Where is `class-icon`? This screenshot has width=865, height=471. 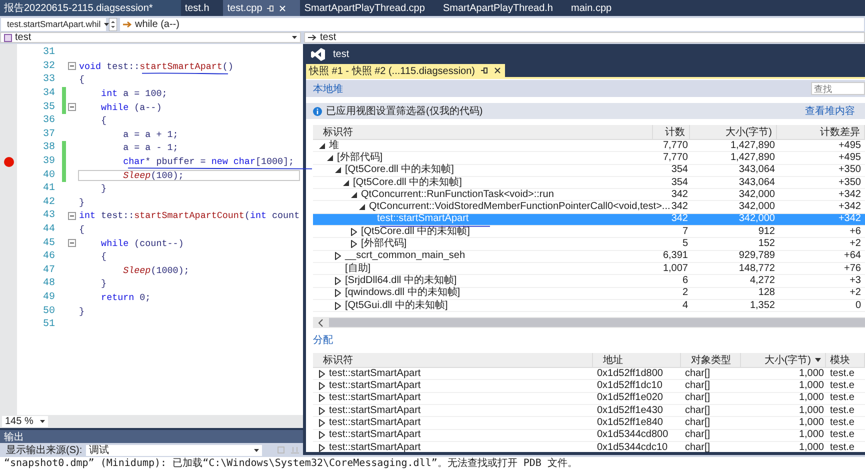 class-icon is located at coordinates (8, 38).